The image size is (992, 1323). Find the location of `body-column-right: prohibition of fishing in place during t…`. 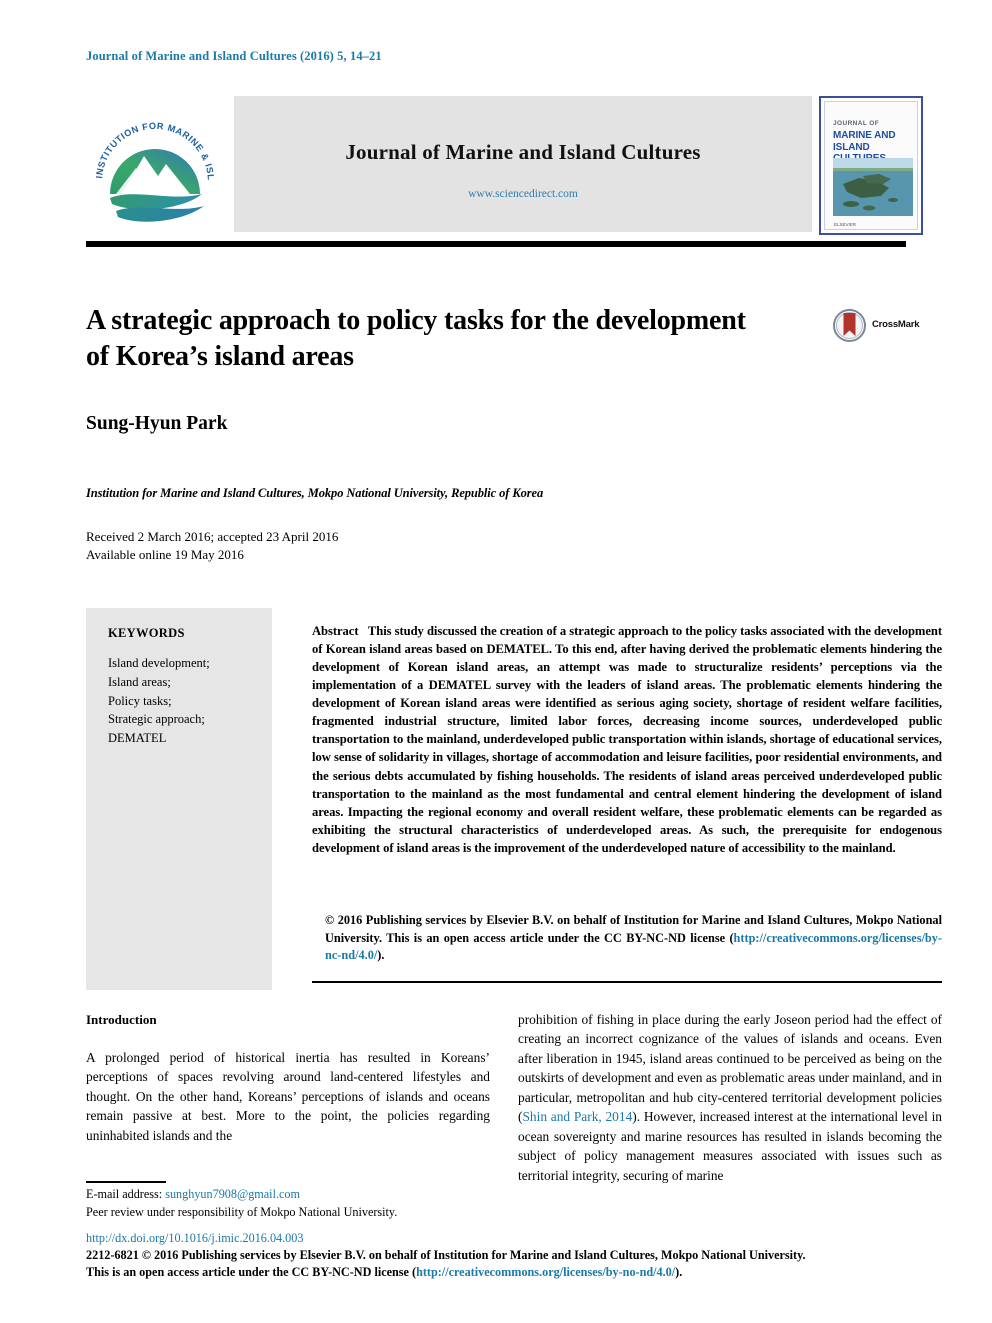

body-column-right: prohibition of fishing in place during t… is located at coordinates (730, 1097).